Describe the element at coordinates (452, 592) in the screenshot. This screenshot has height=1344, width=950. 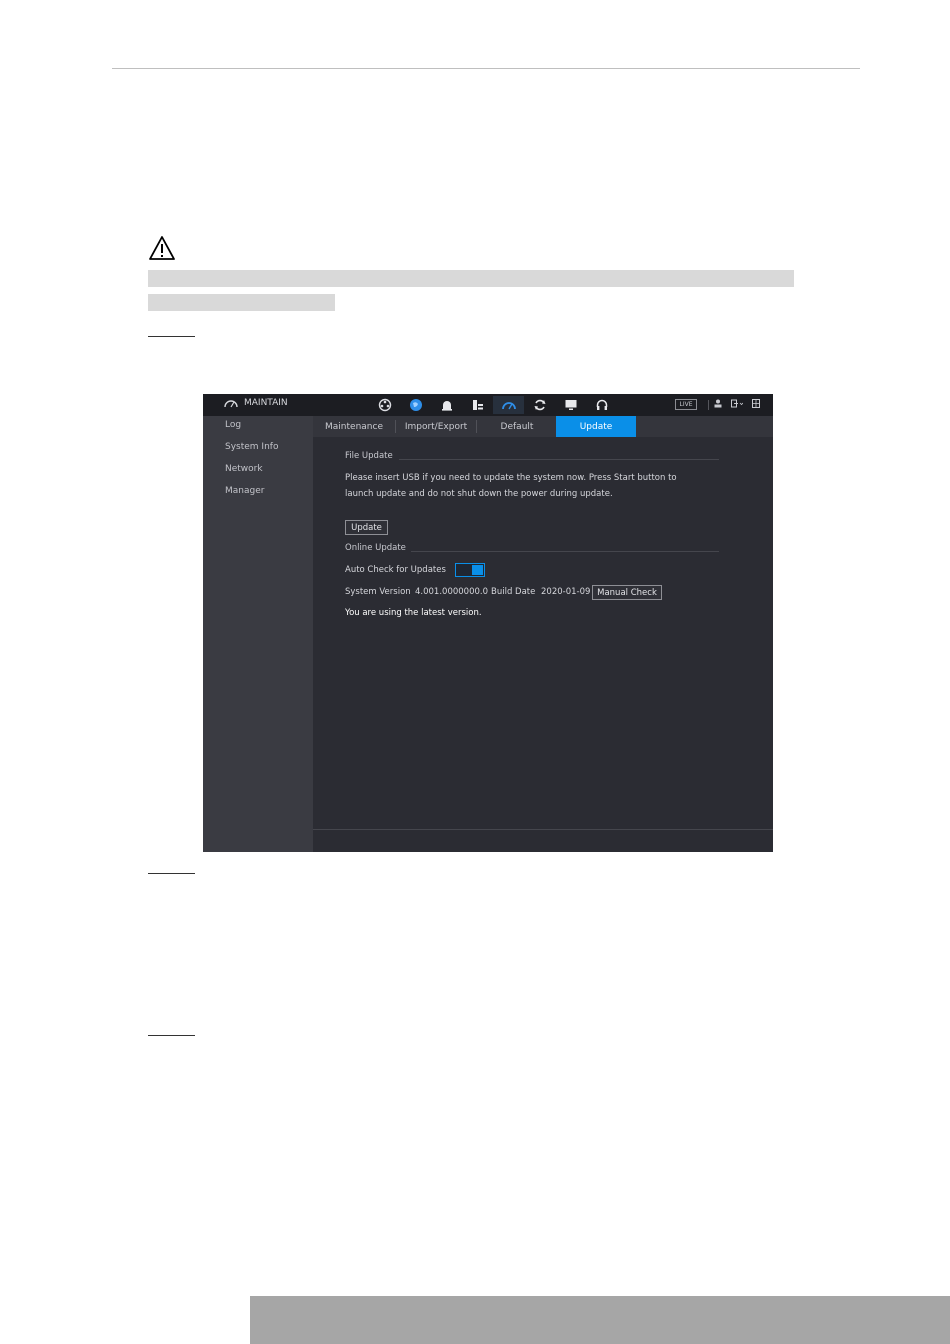
I see `system-version-value: 4.001.0000000.0` at that location.